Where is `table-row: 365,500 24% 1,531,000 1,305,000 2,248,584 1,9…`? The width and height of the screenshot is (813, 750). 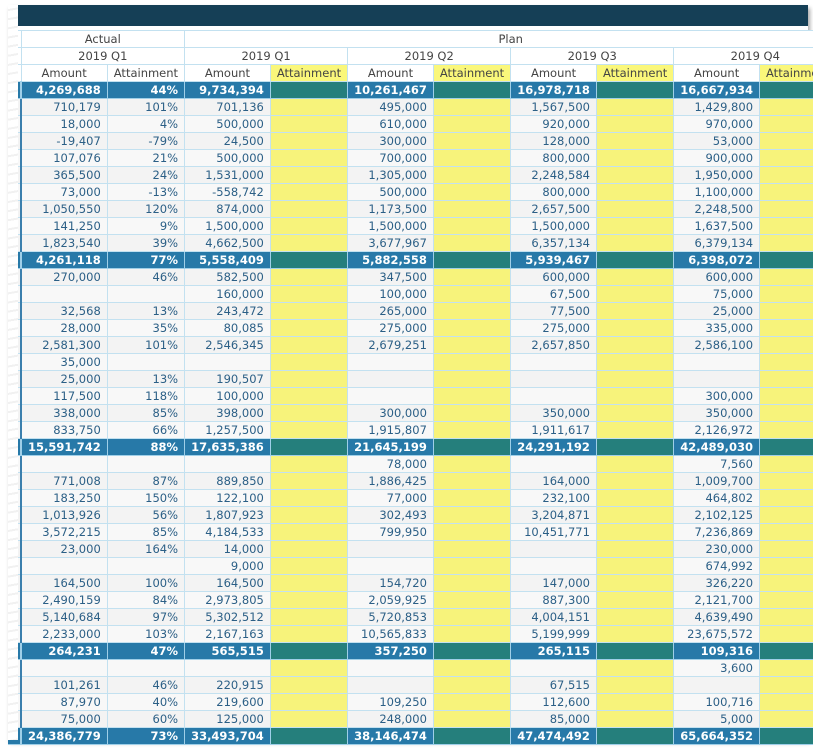
table-row: 365,500 24% 1,531,000 1,305,000 2,248,584 1,9… is located at coordinates (410, 175).